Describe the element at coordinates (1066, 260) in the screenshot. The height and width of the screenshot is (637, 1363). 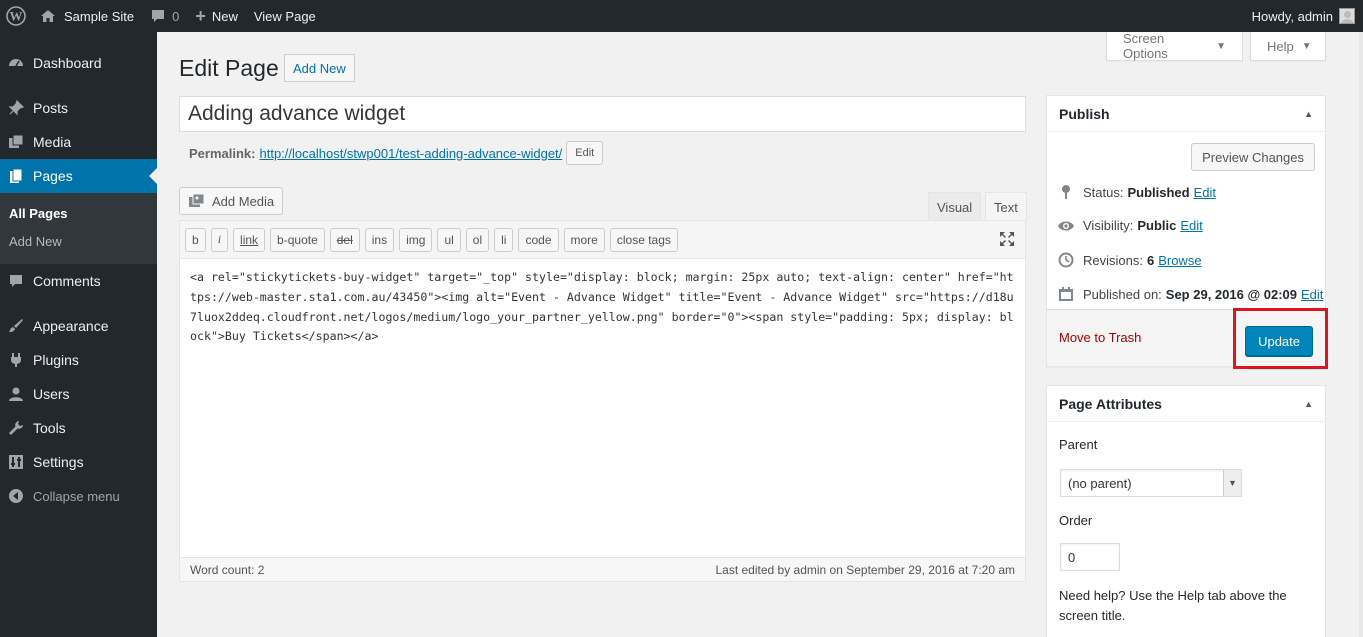
I see `history-icon` at that location.